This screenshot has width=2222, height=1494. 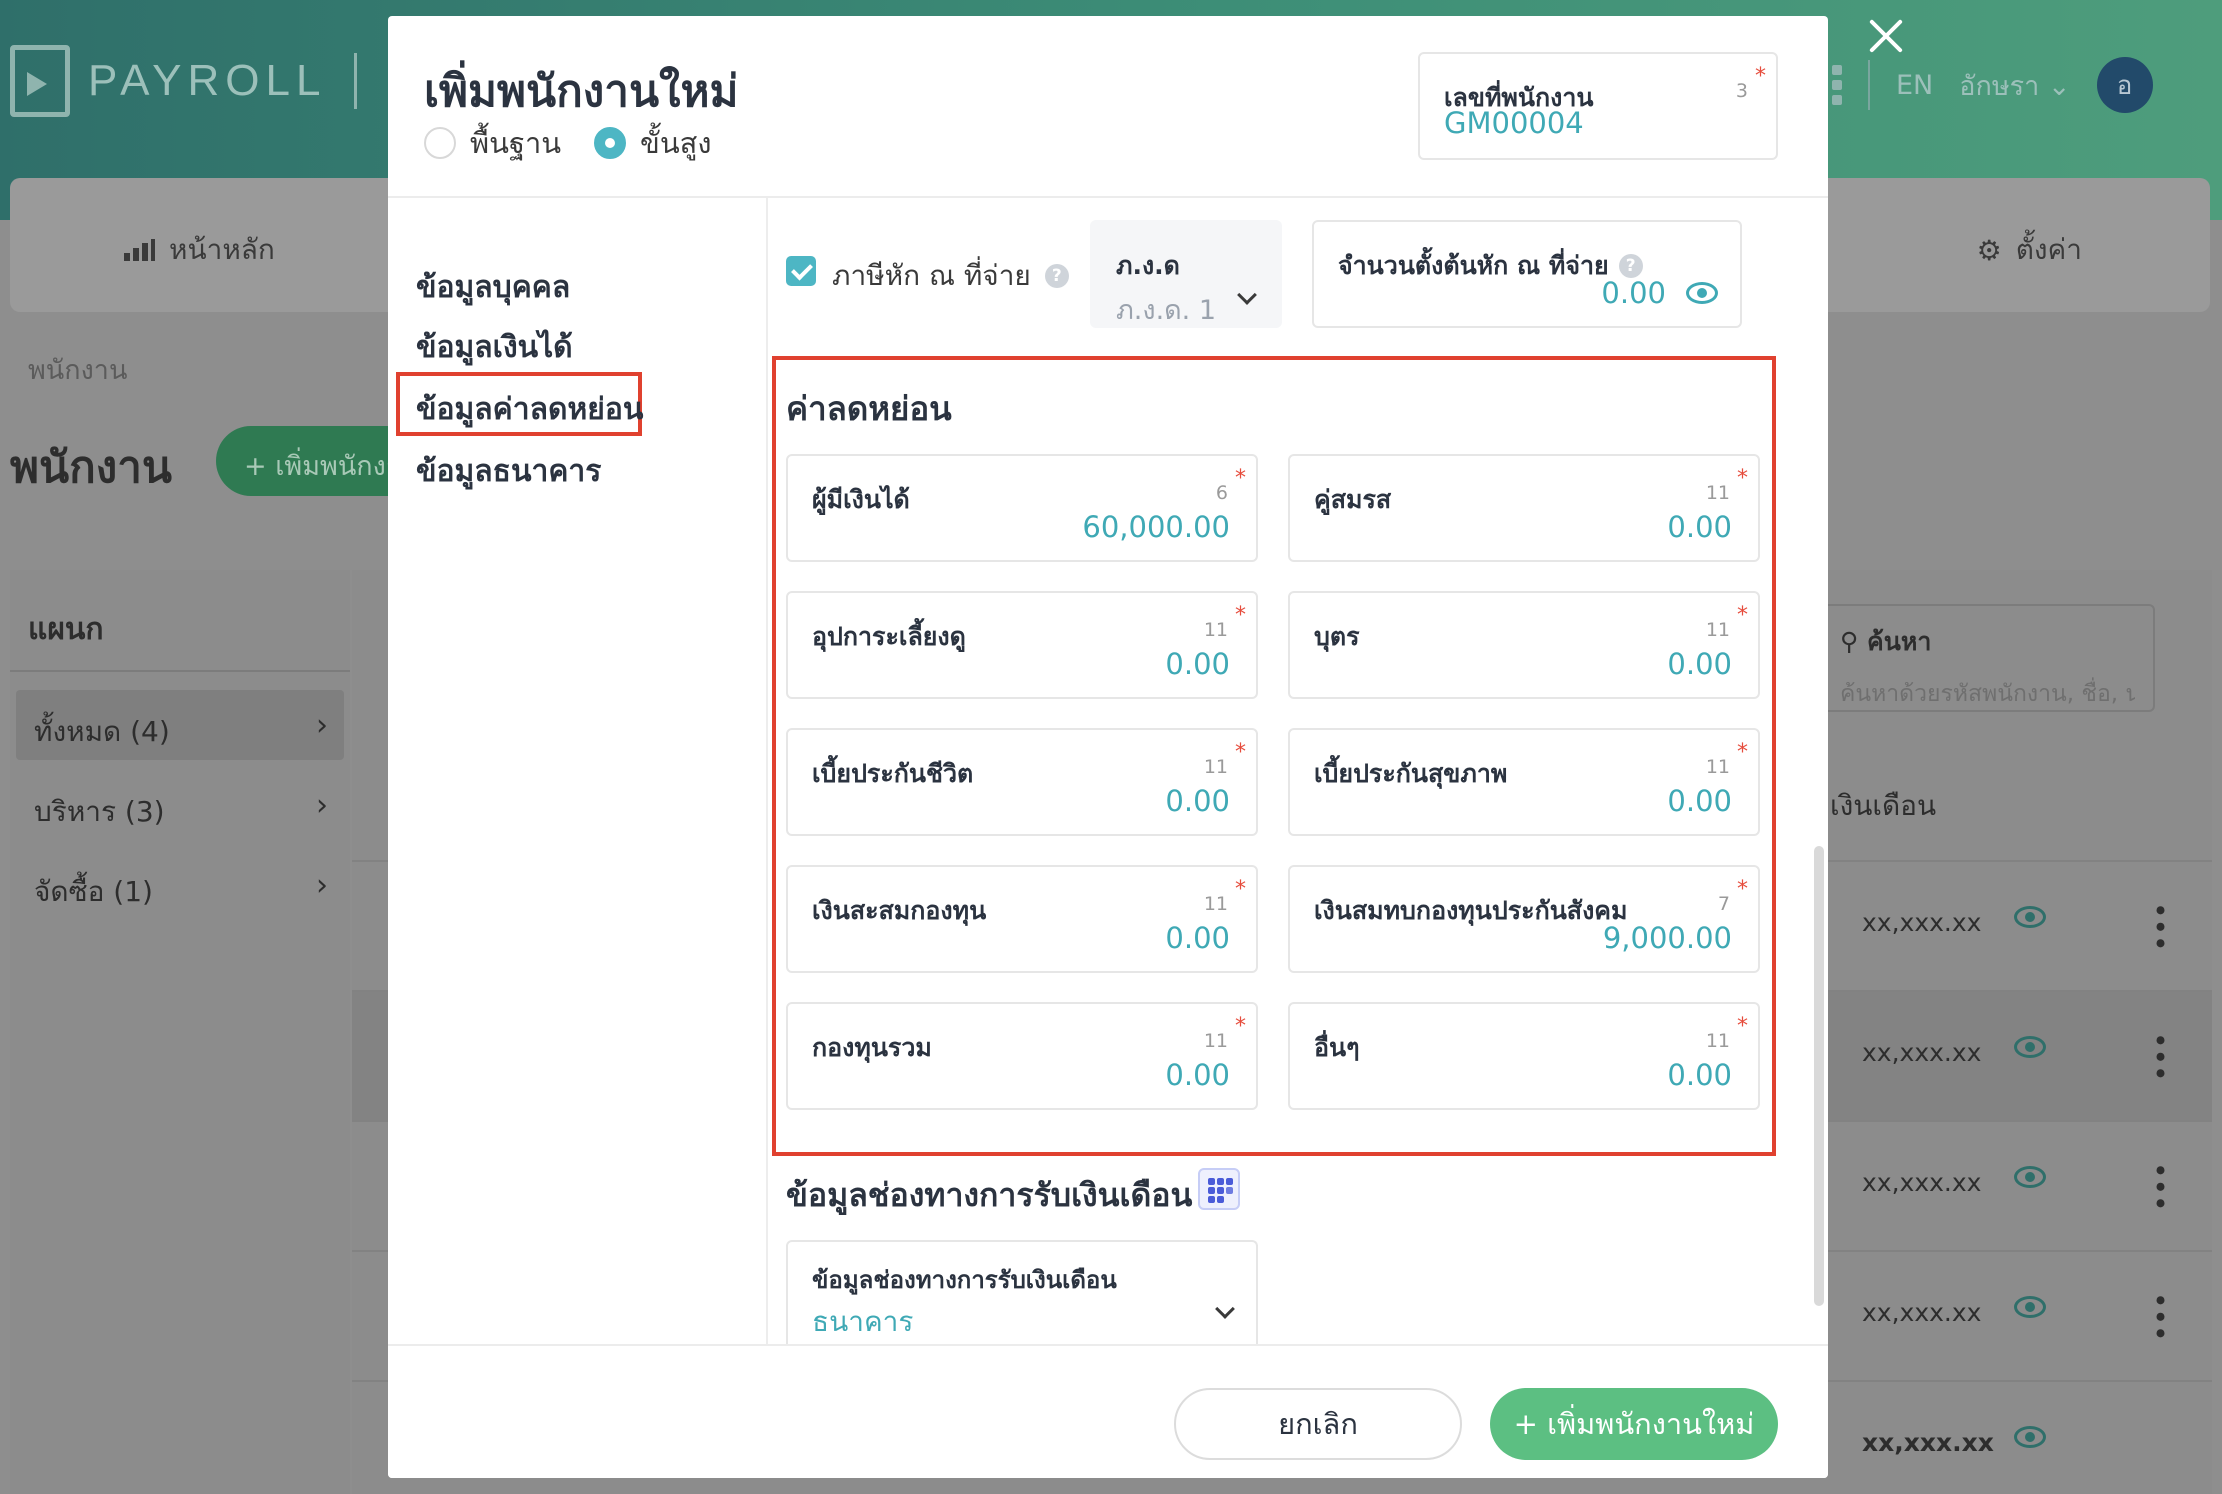 I want to click on chart-bars-icon, so click(x=139, y=250).